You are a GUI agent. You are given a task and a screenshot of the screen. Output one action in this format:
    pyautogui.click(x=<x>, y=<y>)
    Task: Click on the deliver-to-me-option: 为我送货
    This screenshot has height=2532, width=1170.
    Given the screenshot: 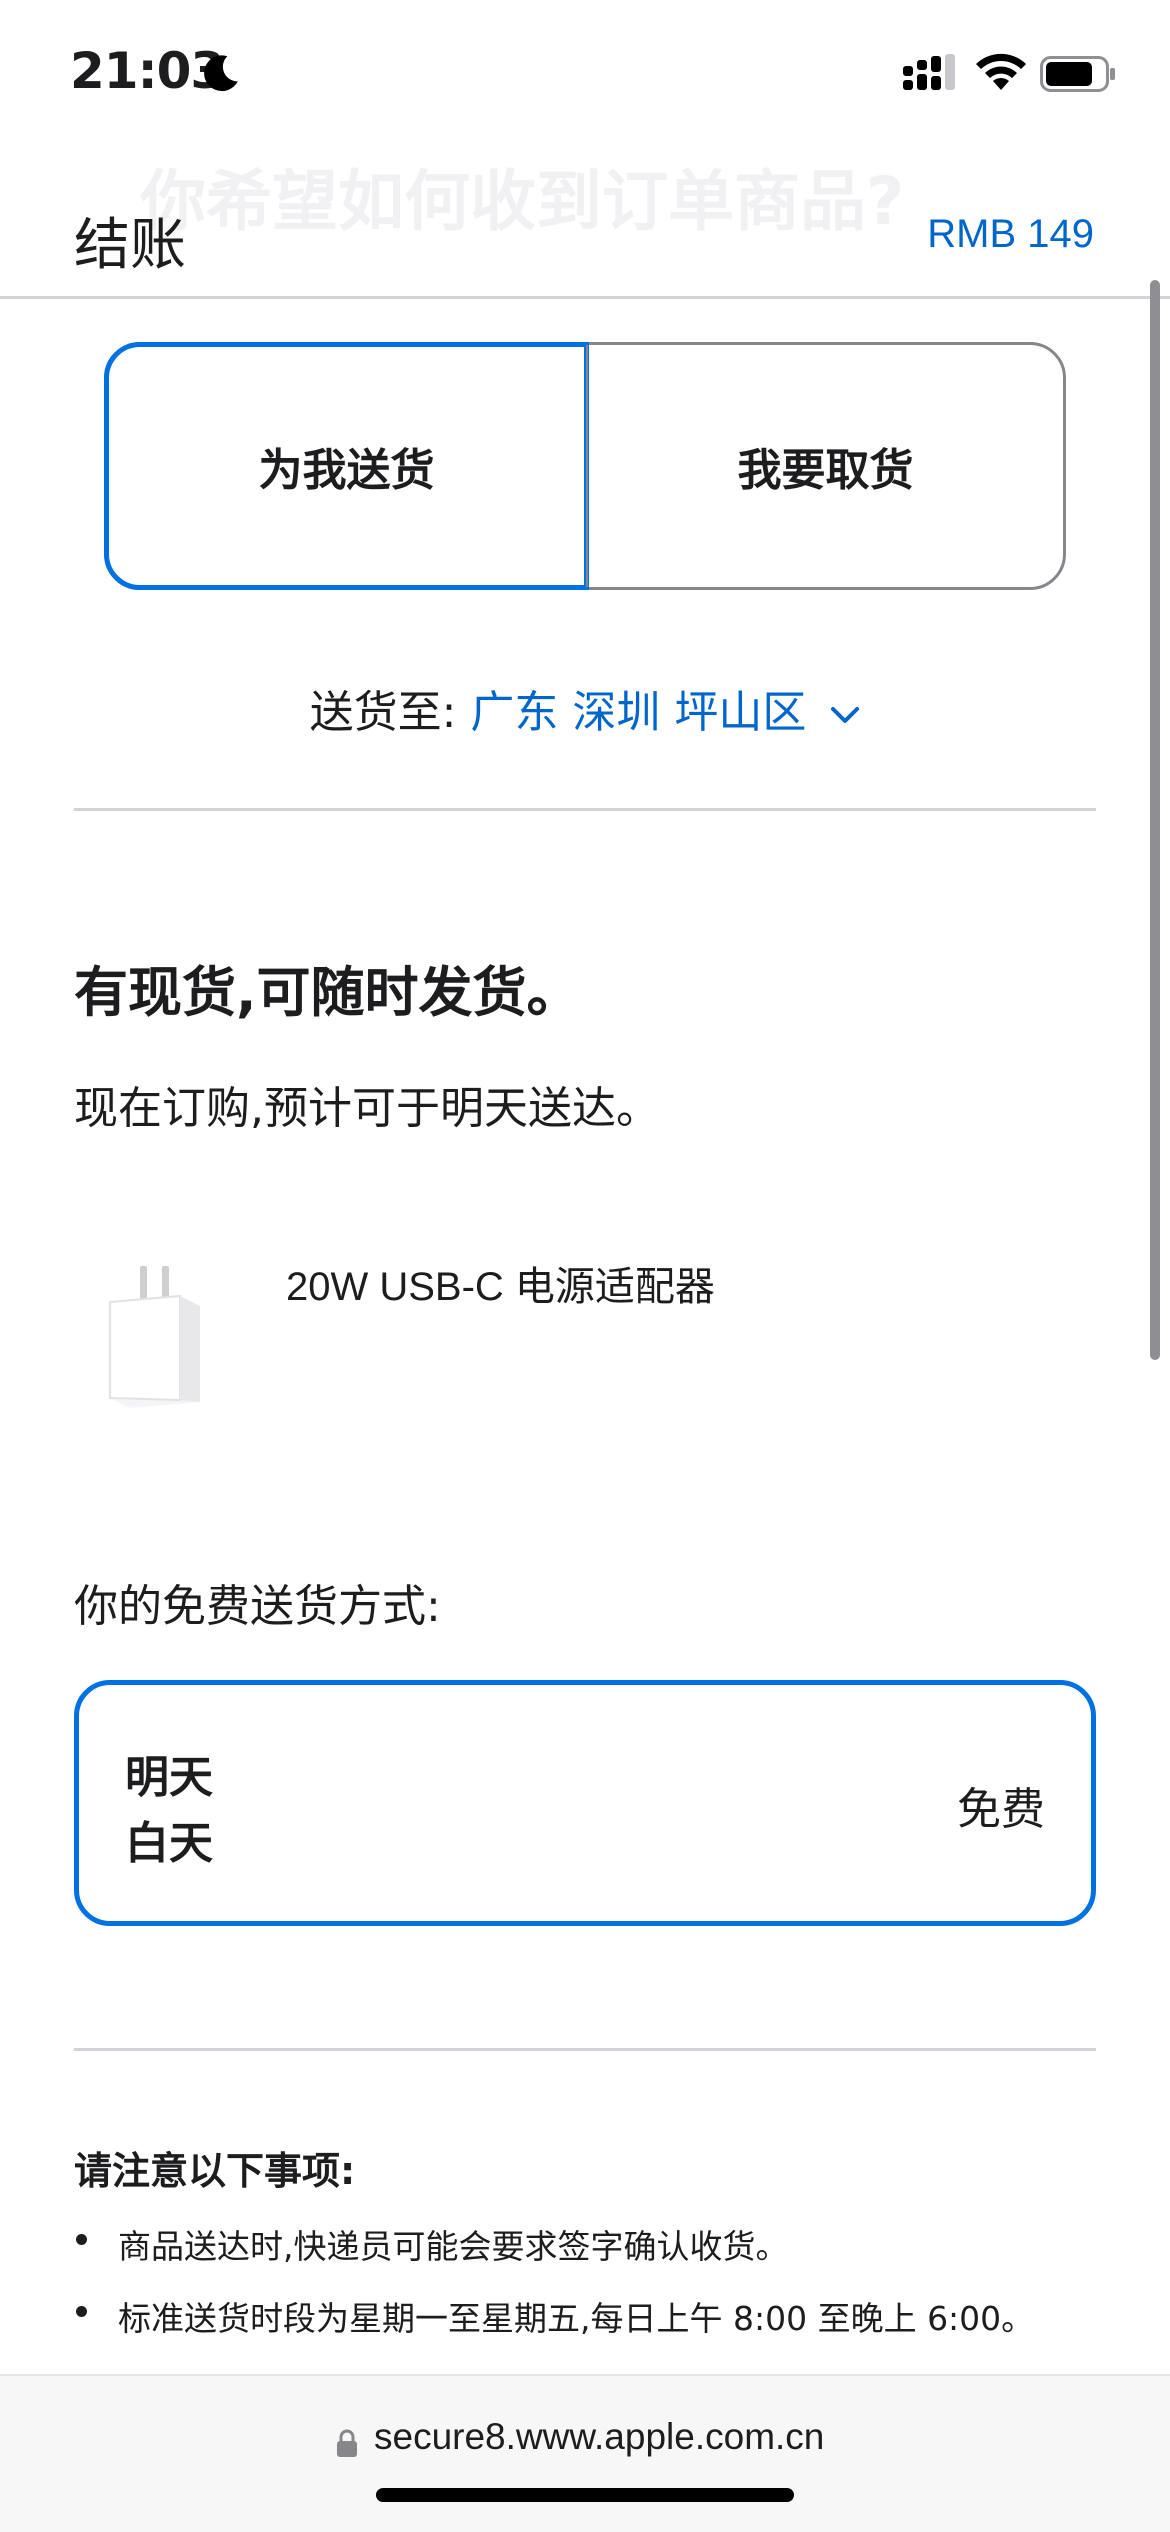 What is the action you would take?
    pyautogui.click(x=346, y=466)
    